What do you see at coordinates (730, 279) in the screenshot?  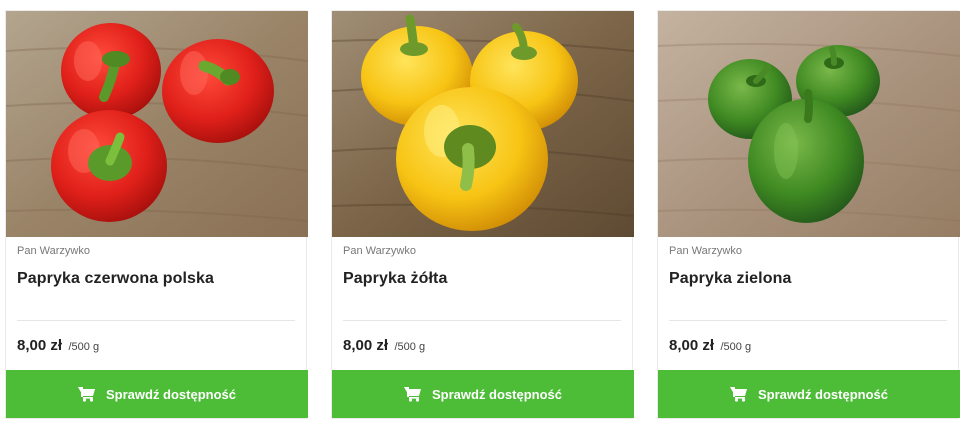 I see `product-title: Papryka zielona` at bounding box center [730, 279].